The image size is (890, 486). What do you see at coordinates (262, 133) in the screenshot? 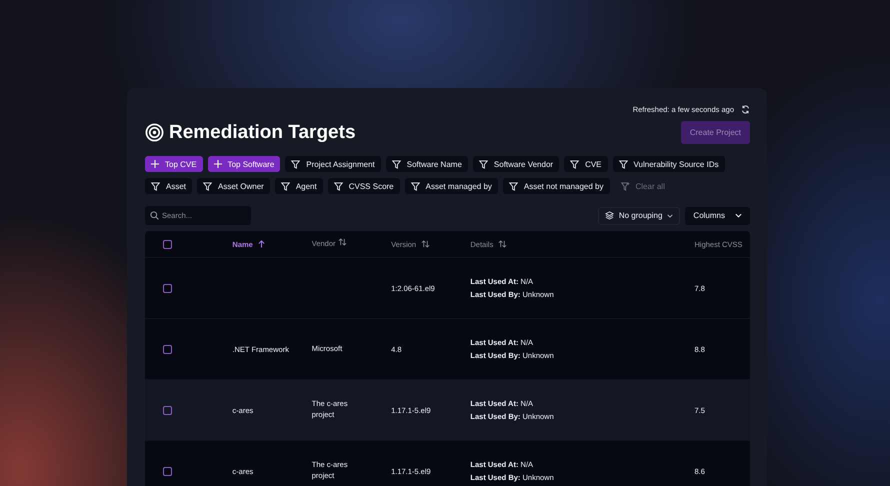
I see `page-title: Remediation Targets` at bounding box center [262, 133].